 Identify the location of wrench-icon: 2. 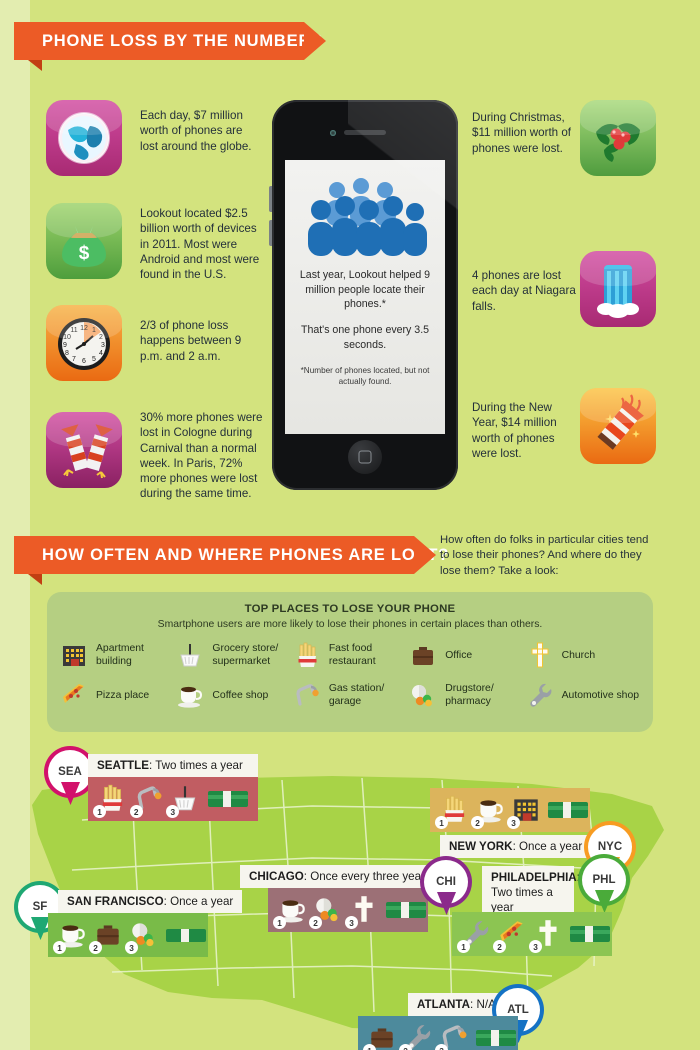
(416, 1035).